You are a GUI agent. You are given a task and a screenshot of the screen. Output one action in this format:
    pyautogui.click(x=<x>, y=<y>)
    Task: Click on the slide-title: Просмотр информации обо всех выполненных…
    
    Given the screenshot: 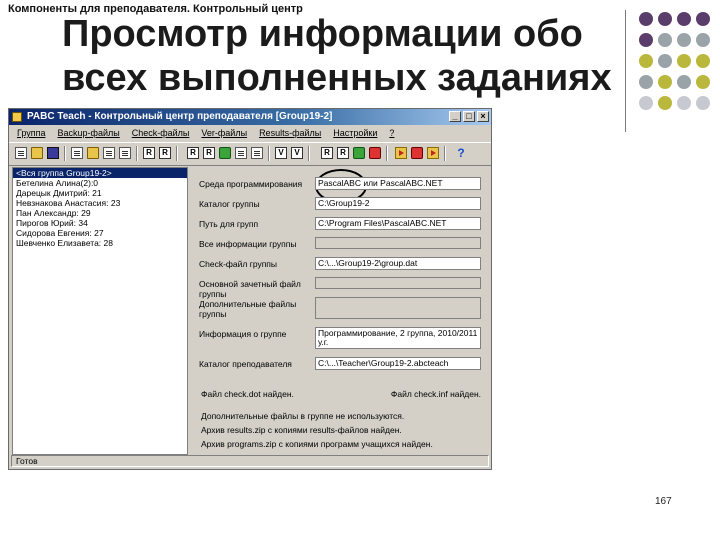 What is the action you would take?
    pyautogui.click(x=337, y=56)
    